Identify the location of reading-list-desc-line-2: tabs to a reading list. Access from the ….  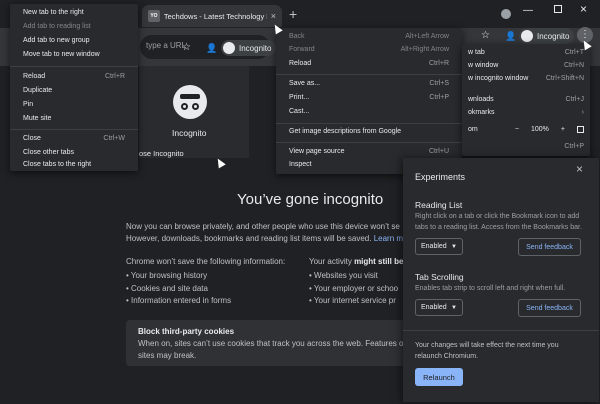
(498, 227).